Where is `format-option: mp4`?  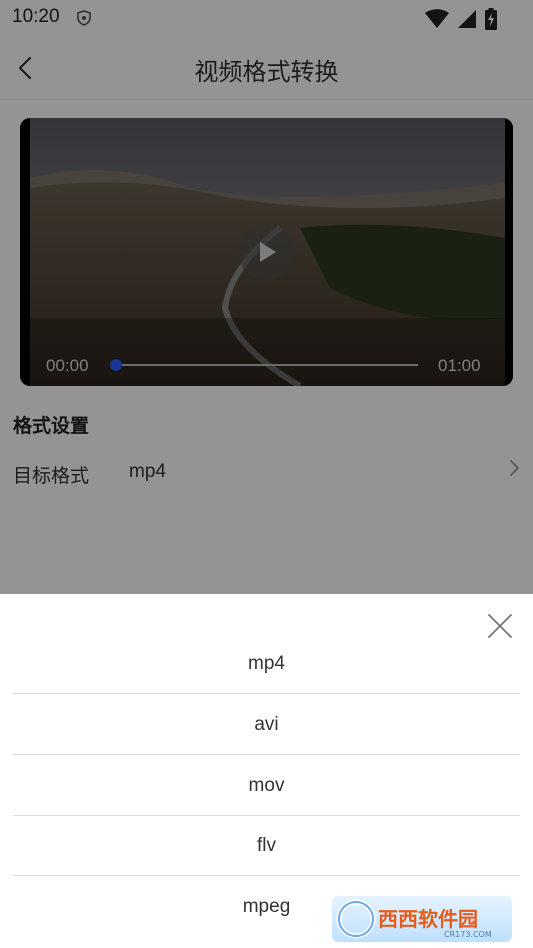
format-option: mp4 is located at coordinates (266, 663).